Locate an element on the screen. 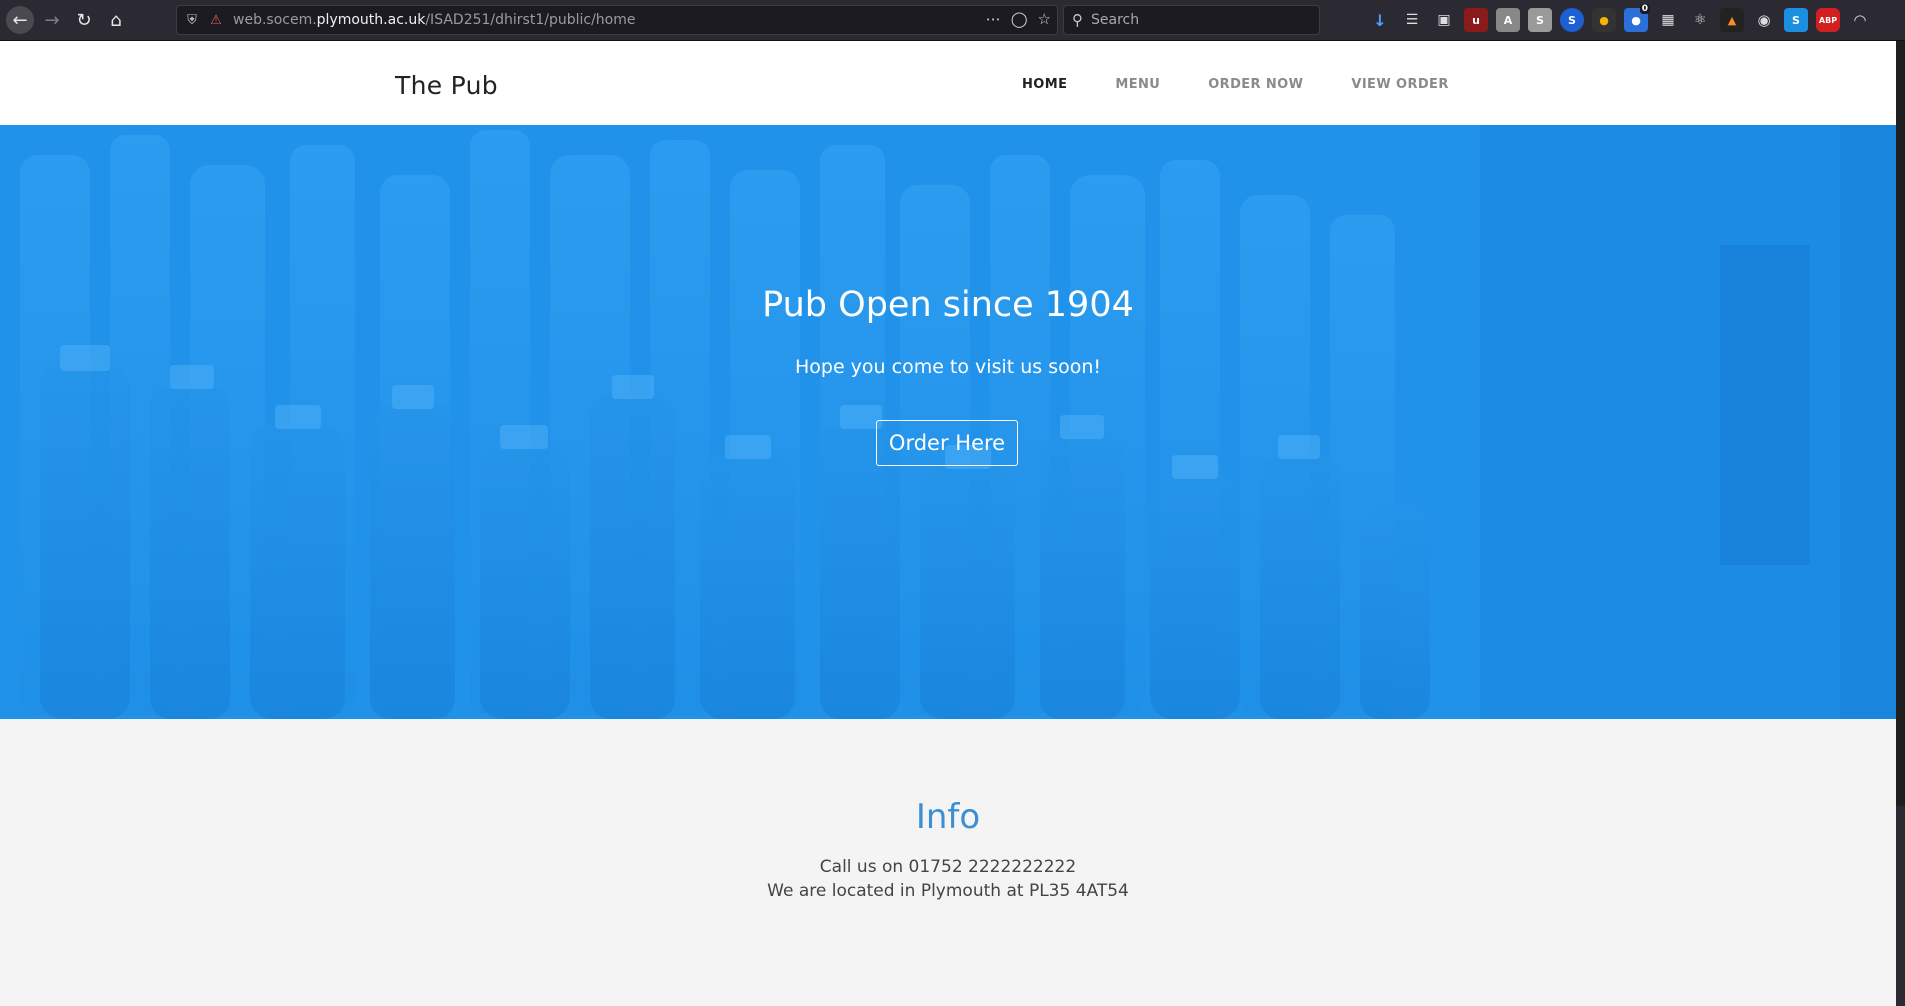 This screenshot has height=1006, width=1905. main-nav: HOME MENU ORDER NOW VIEW ORDER is located at coordinates (1259, 84).